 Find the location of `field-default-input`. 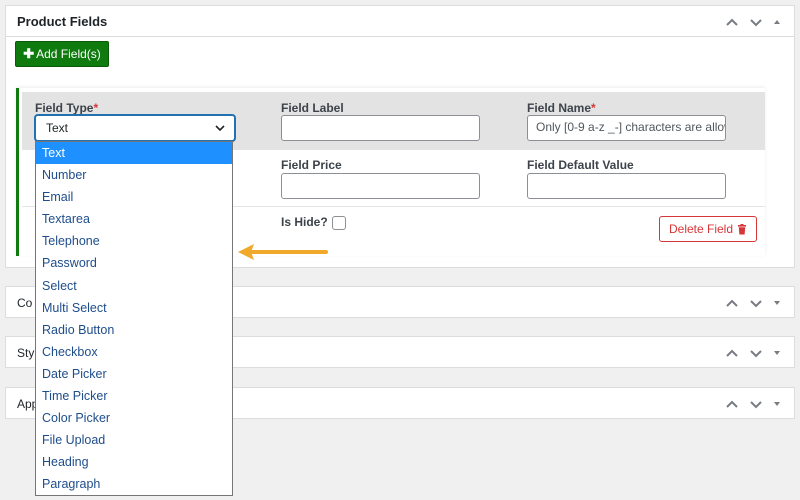

field-default-input is located at coordinates (626, 186).